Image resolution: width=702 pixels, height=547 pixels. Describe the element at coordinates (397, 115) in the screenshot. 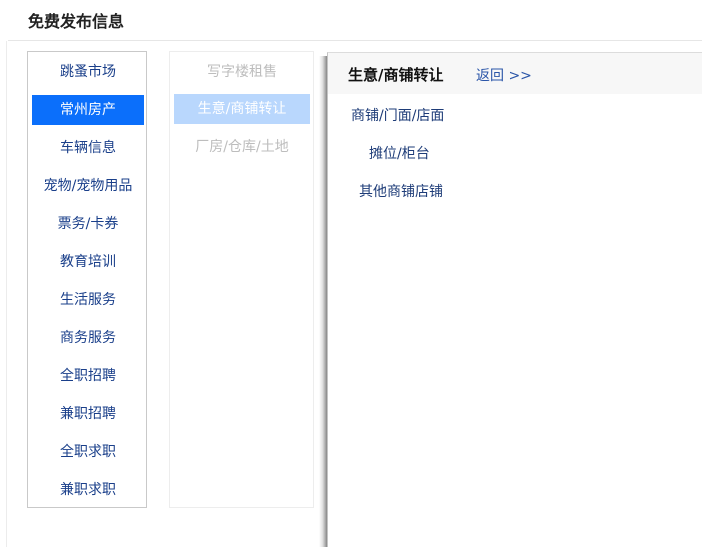

I see `detail-item-storefront: 商铺/门面/店面` at that location.